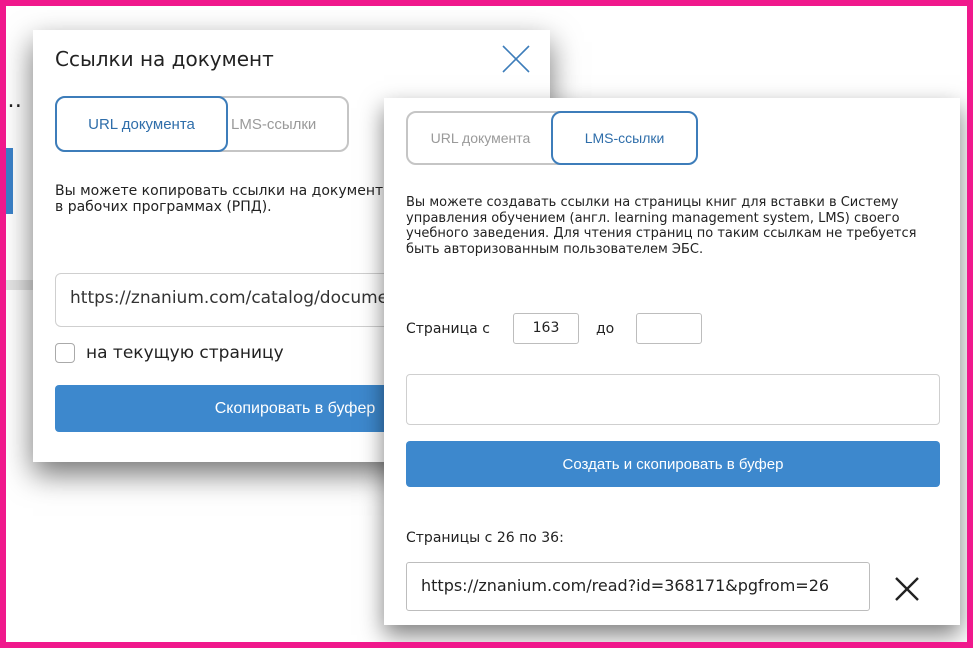  Describe the element at coordinates (605, 329) in the screenshot. I see `page-to-label: до` at that location.